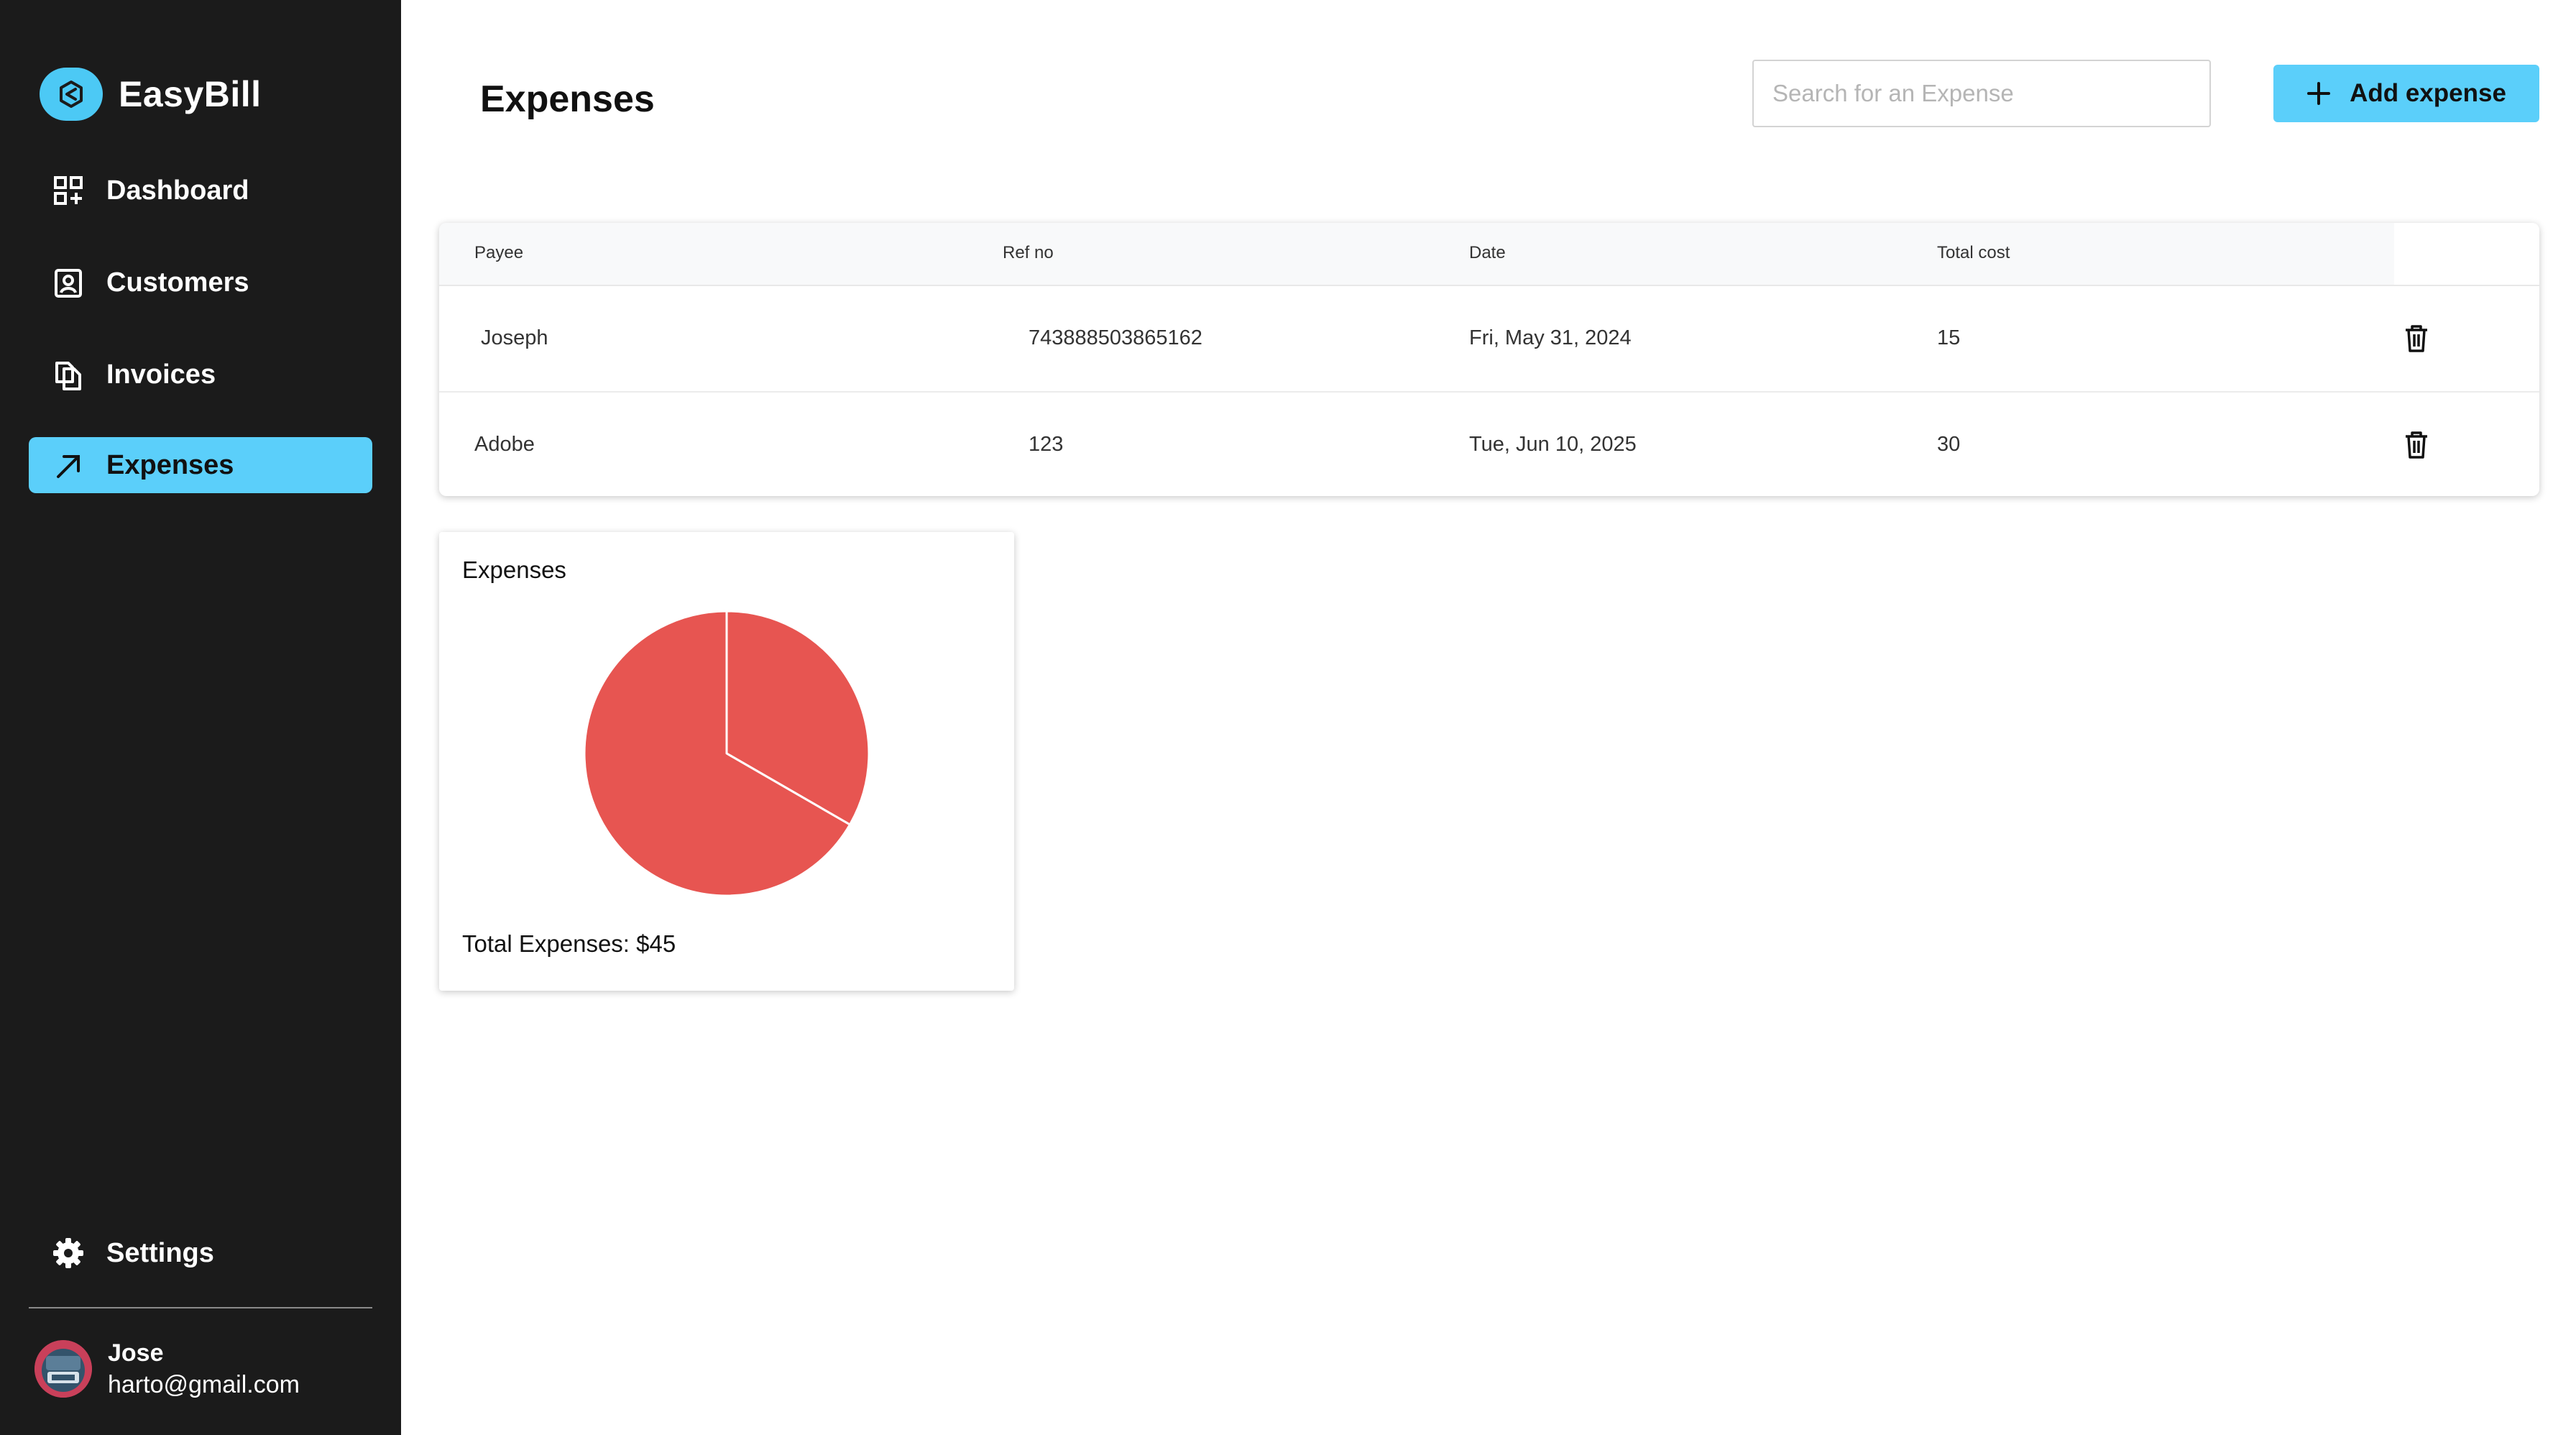 The width and height of the screenshot is (2576, 1435). What do you see at coordinates (1115, 337) in the screenshot?
I see `cell-ref-no: 743888503865162` at bounding box center [1115, 337].